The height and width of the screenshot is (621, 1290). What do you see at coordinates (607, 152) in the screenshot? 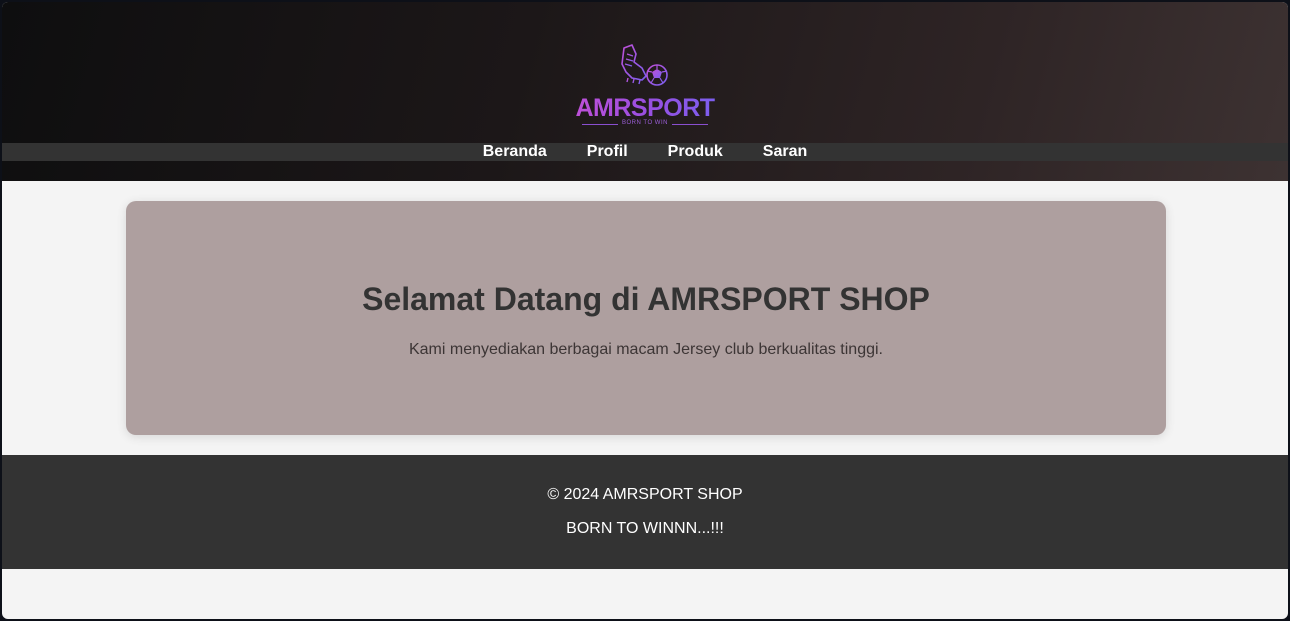
I see `nav-link-profil: Profil` at bounding box center [607, 152].